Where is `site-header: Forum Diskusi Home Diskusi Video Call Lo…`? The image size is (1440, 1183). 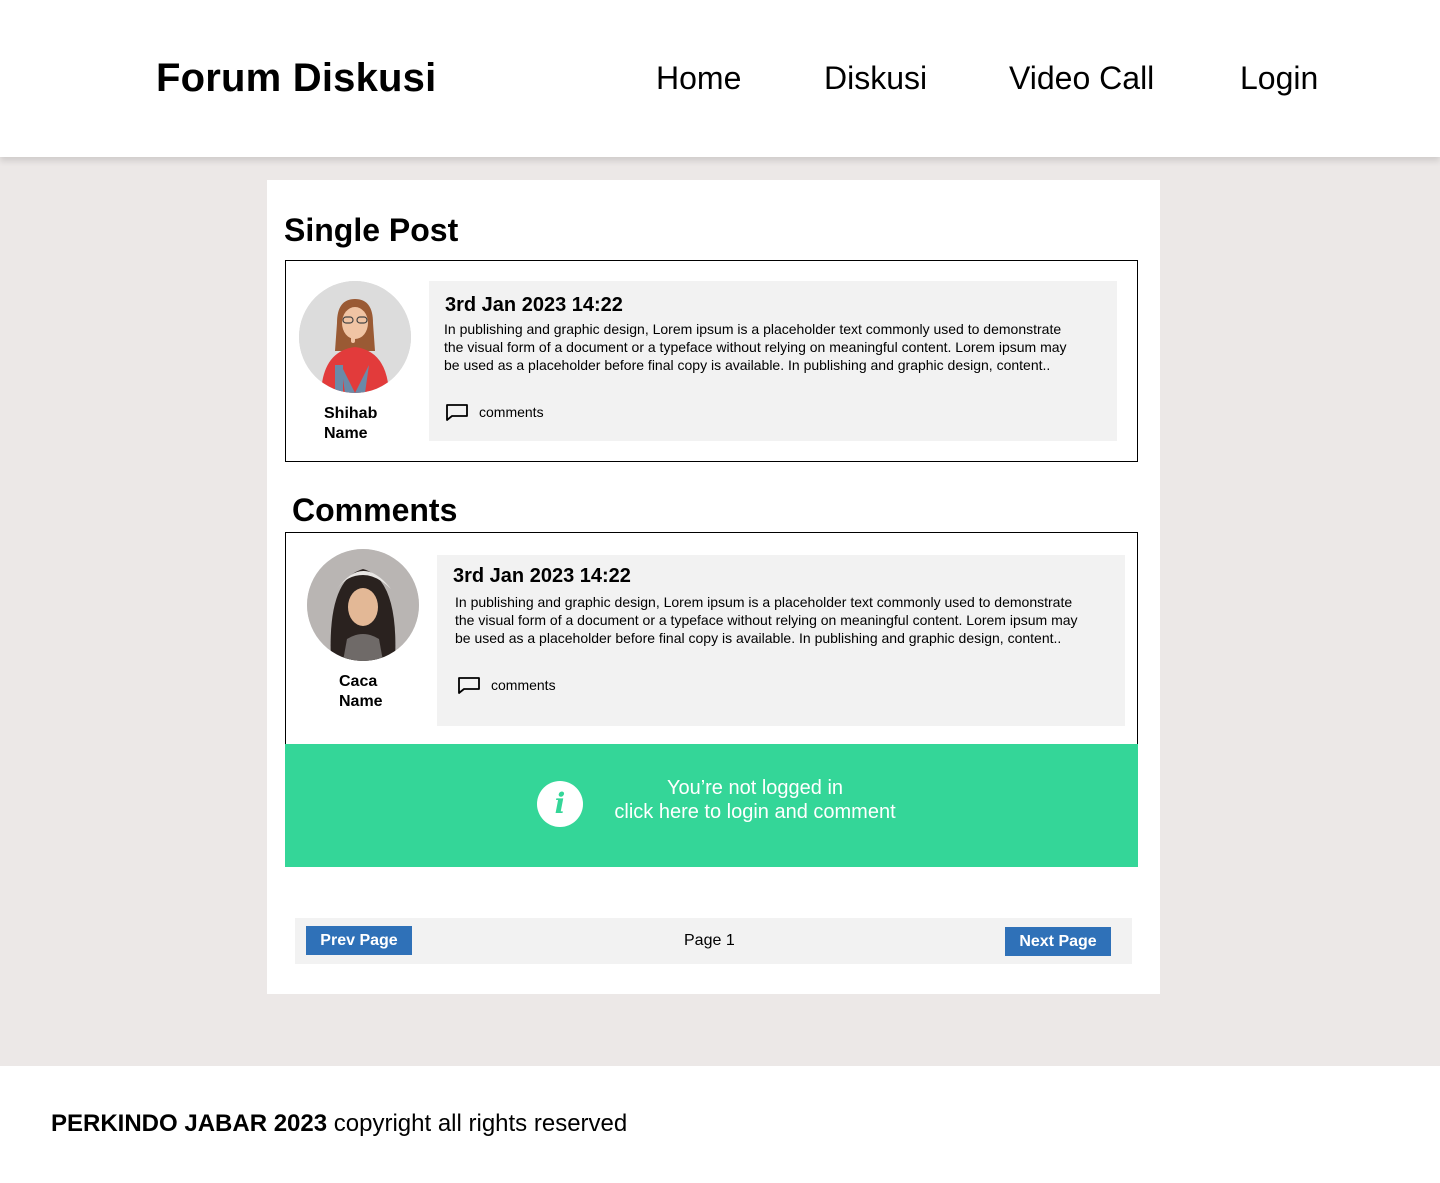
site-header: Forum Diskusi Home Diskusi Video Call Lo… is located at coordinates (720, 78).